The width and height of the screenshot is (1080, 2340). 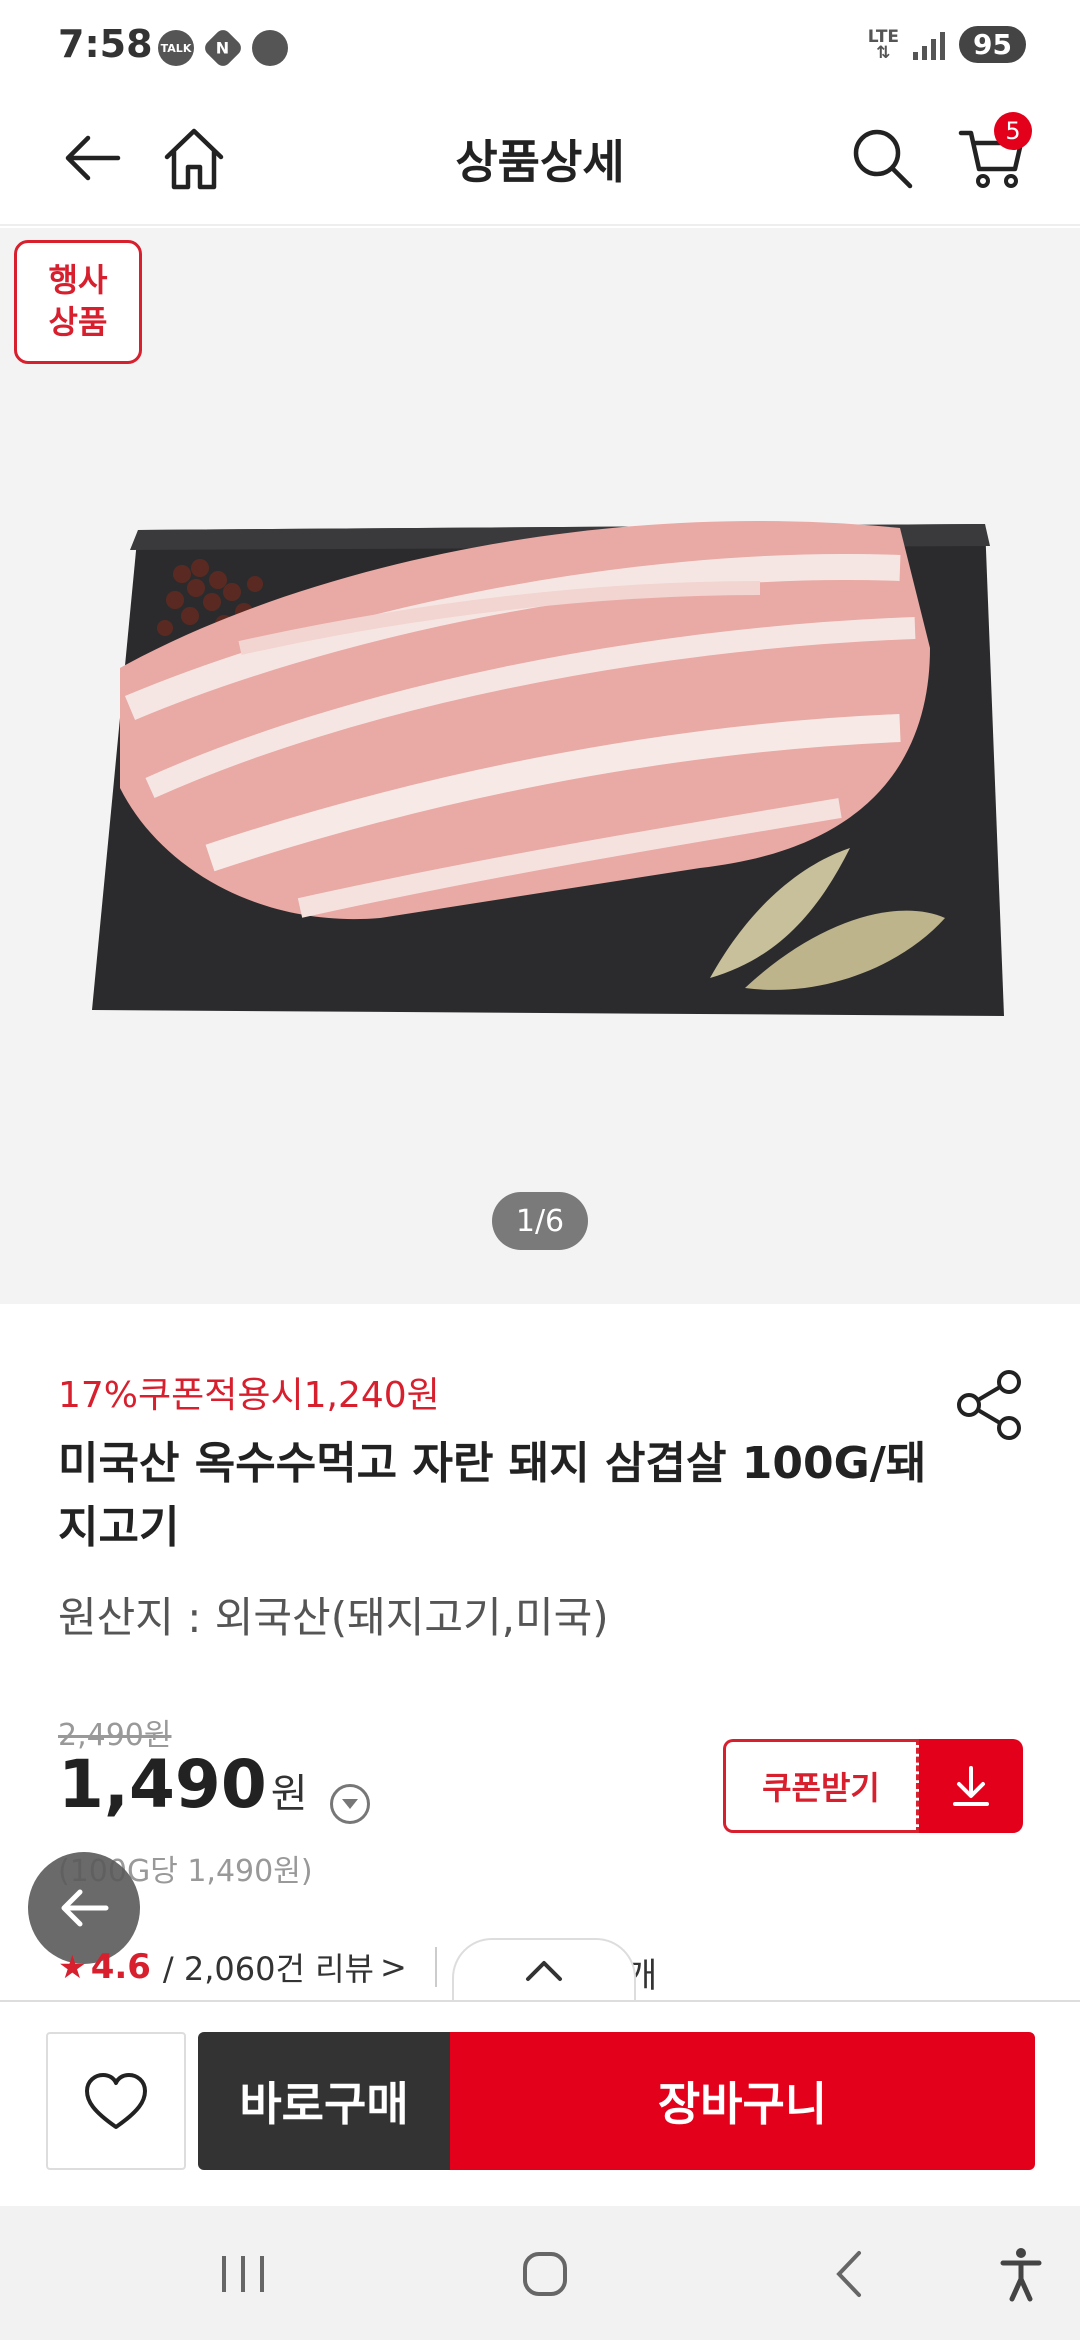 What do you see at coordinates (289, 1794) in the screenshot?
I see `price-unit: 원` at bounding box center [289, 1794].